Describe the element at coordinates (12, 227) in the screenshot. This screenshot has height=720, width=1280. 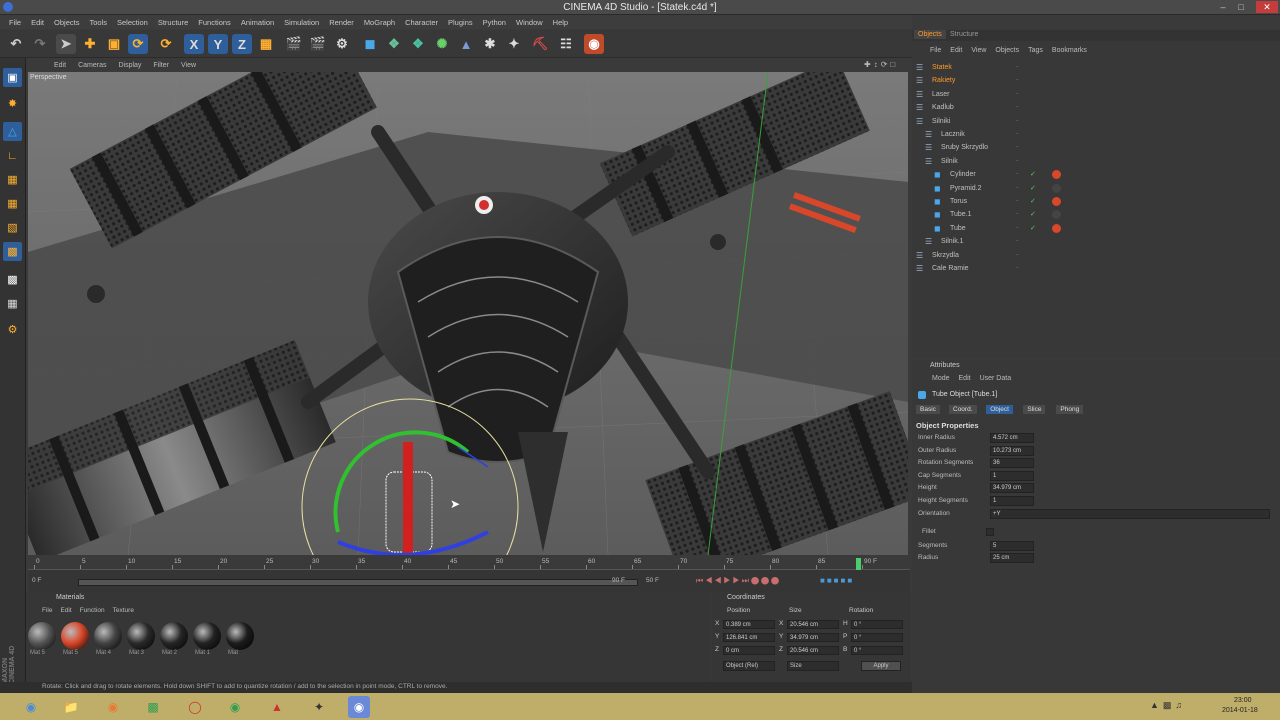
I see `axis-mode-icon: ▧` at that location.